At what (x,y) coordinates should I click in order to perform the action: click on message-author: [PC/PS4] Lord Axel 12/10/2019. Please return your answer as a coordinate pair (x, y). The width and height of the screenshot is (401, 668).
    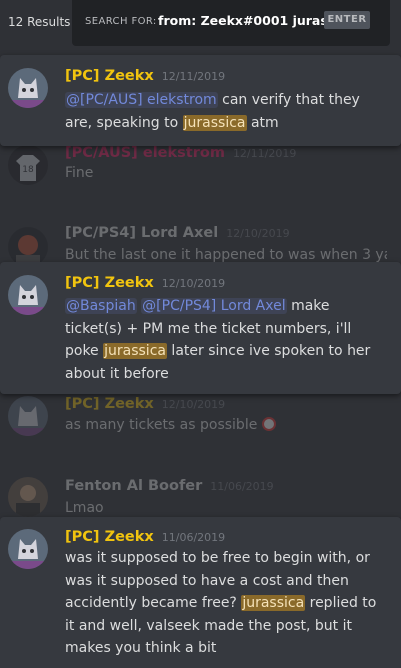
    Looking at the image, I should click on (177, 233).